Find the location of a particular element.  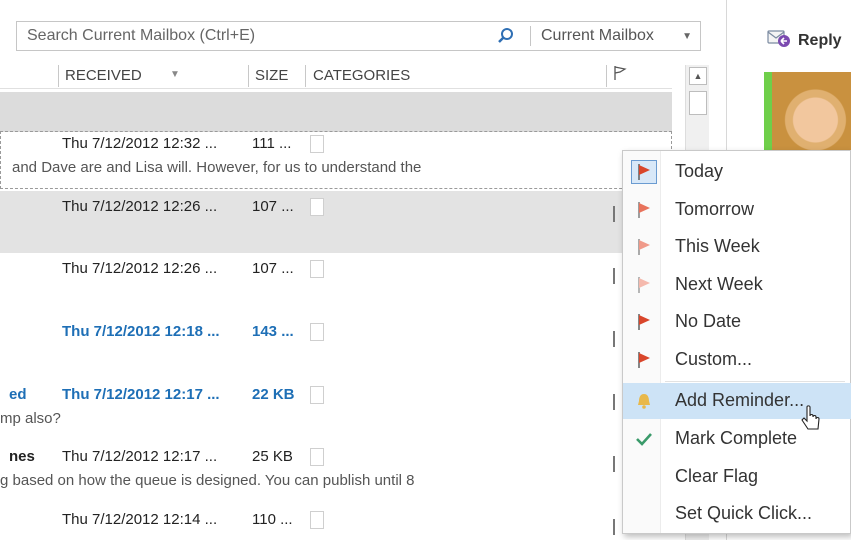

column-header-size: SIZE is located at coordinates (271, 75).